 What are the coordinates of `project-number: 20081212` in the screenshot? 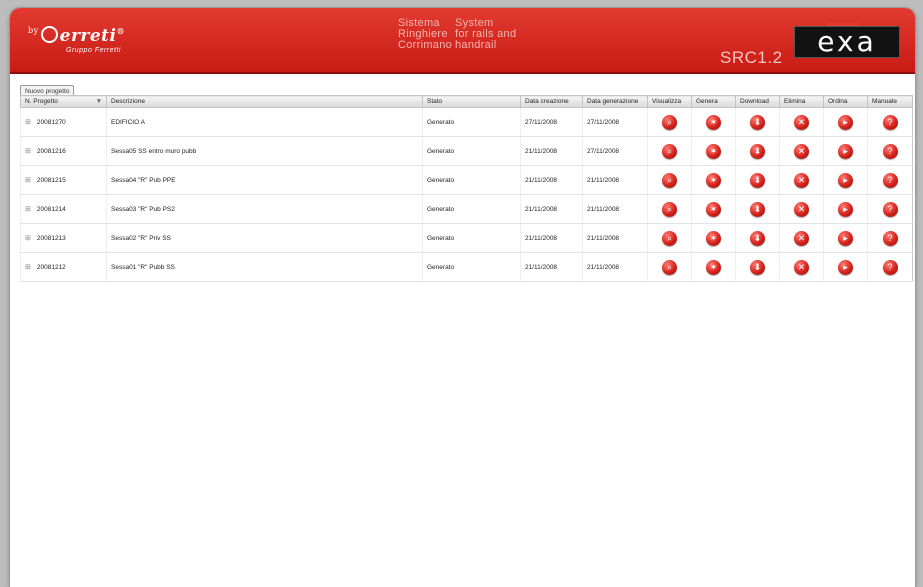 It's located at (51, 267).